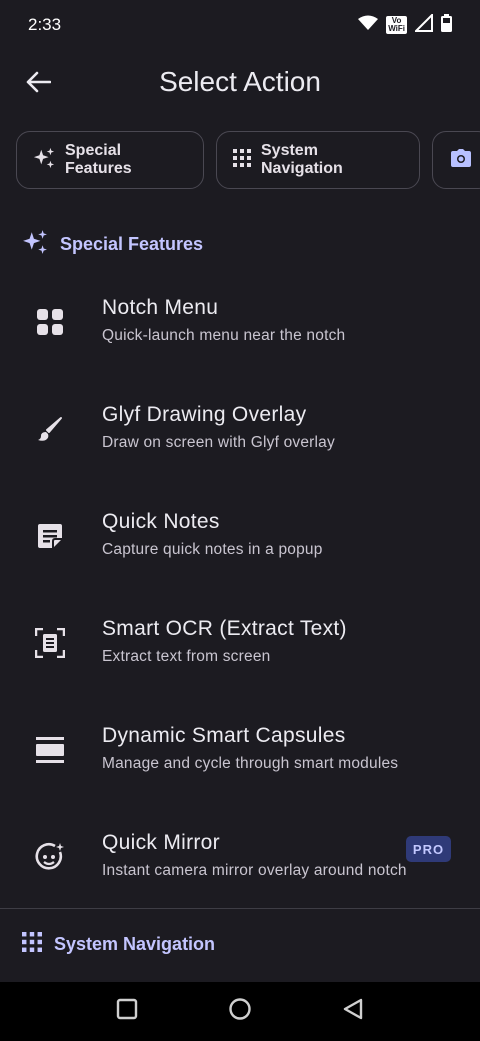 This screenshot has width=480, height=1041. Describe the element at coordinates (428, 849) in the screenshot. I see `pro-badge: PRO` at that location.